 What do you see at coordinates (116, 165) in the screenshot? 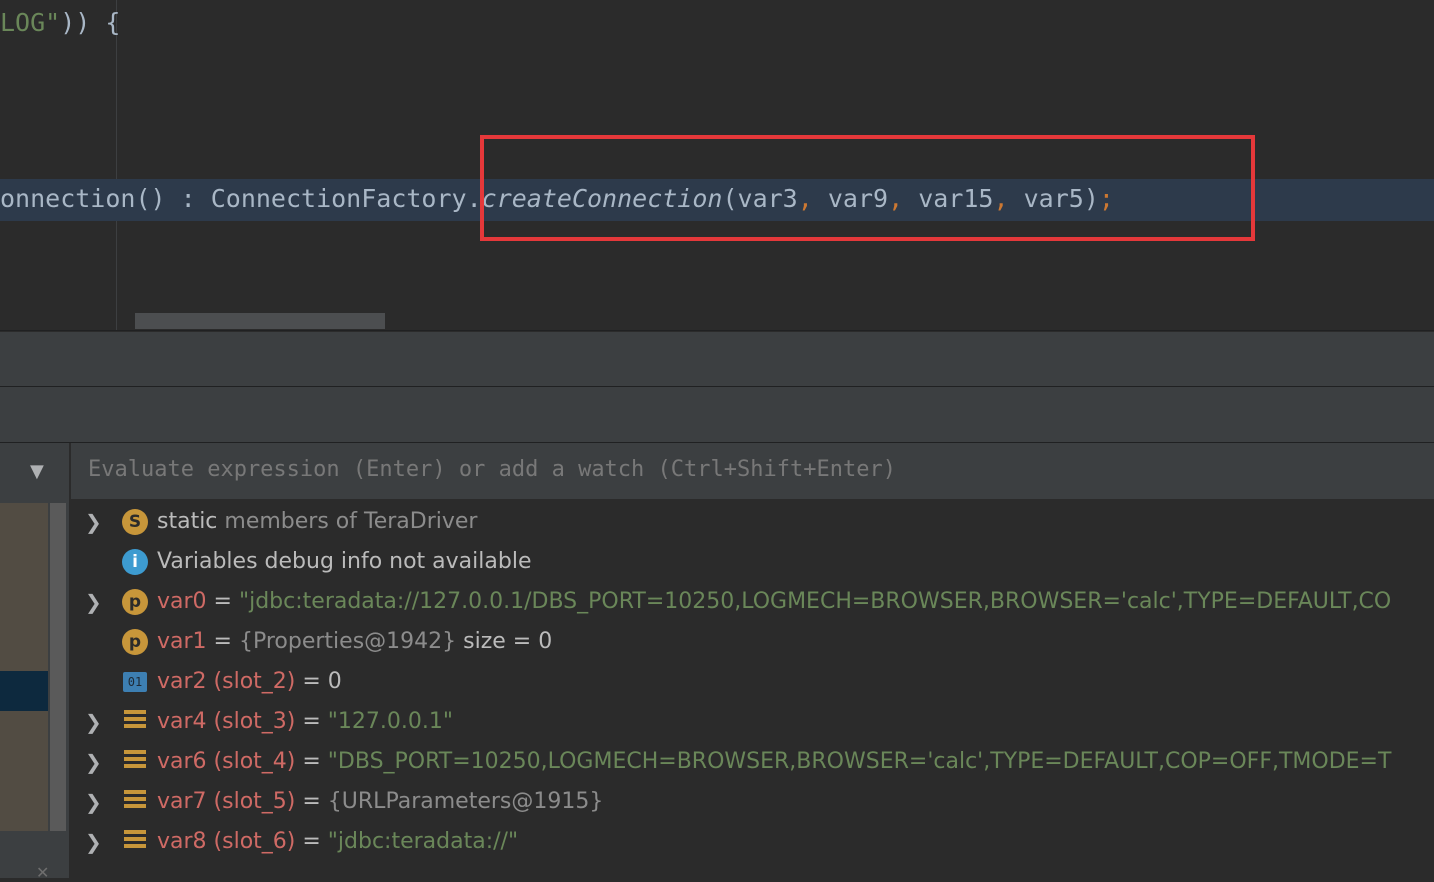
I see `indent-guide` at bounding box center [116, 165].